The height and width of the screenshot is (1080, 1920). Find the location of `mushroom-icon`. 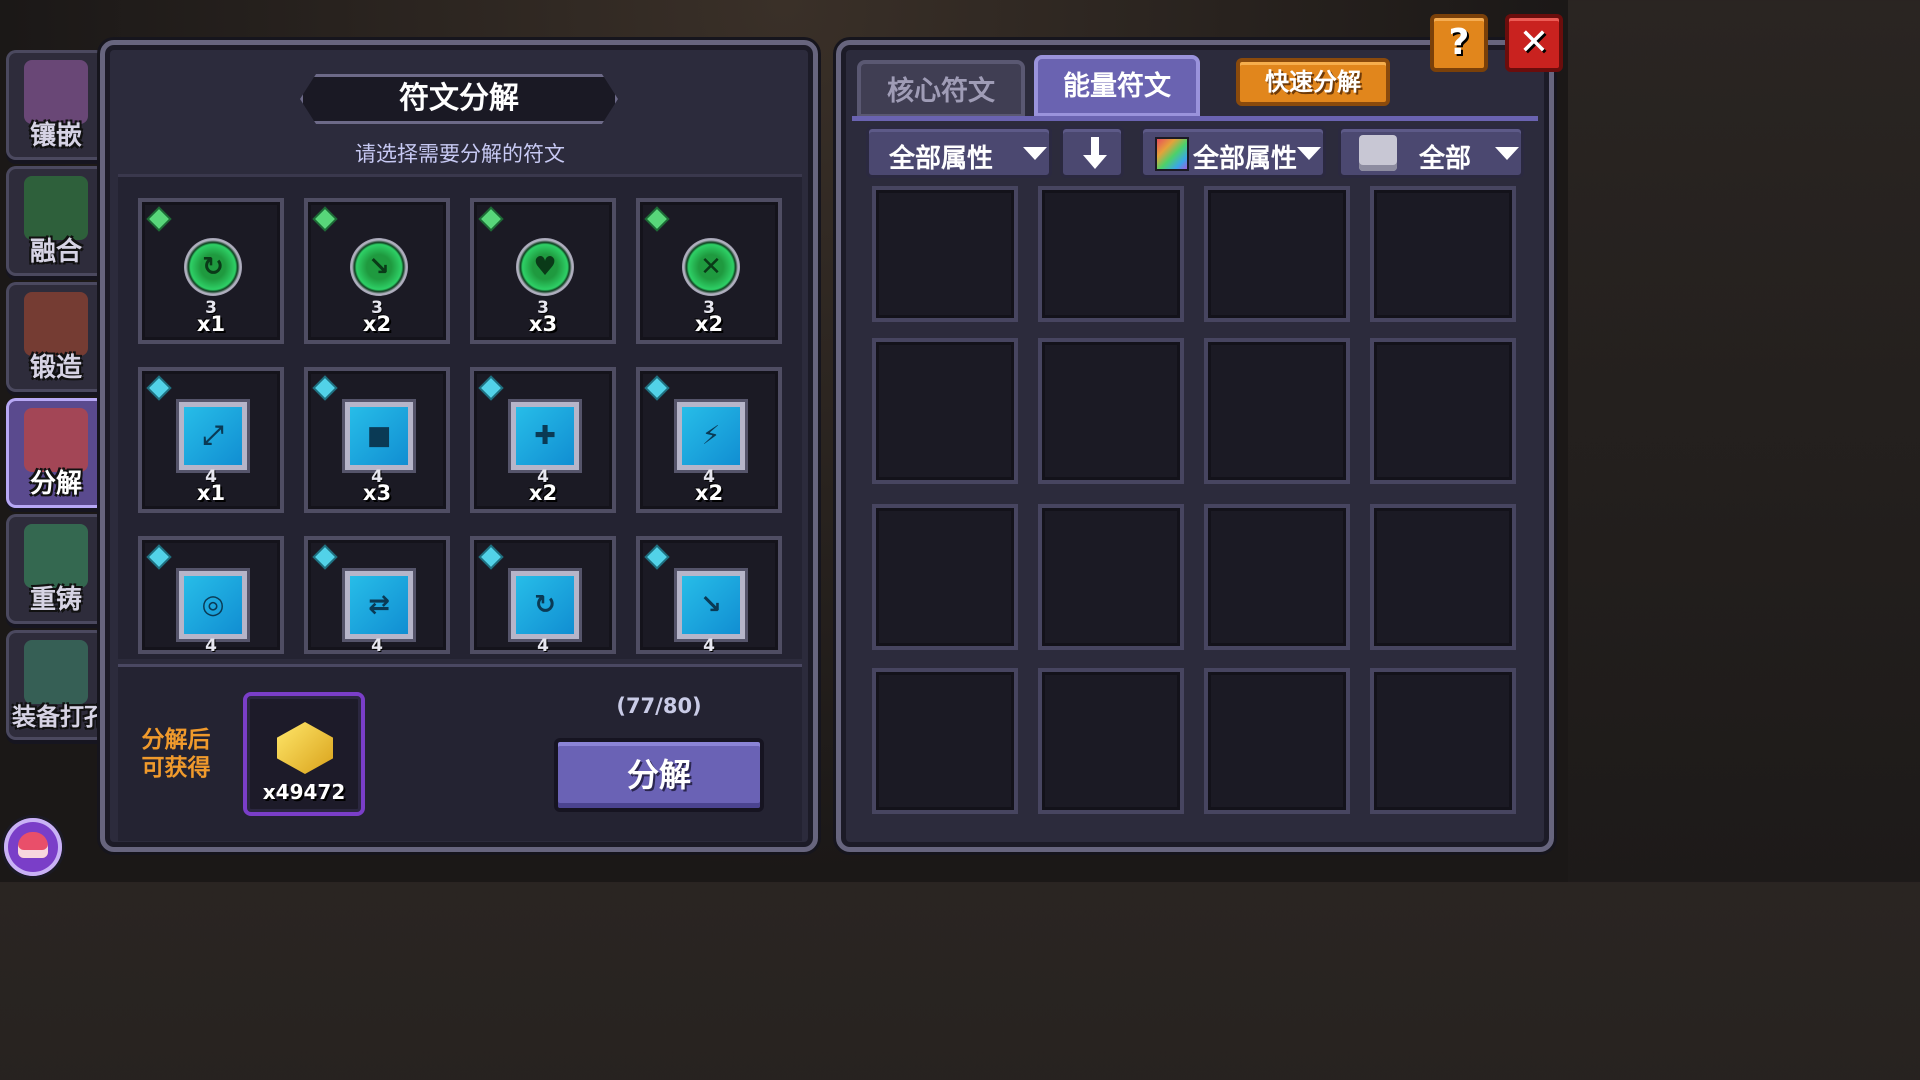

mushroom-icon is located at coordinates (33, 845).